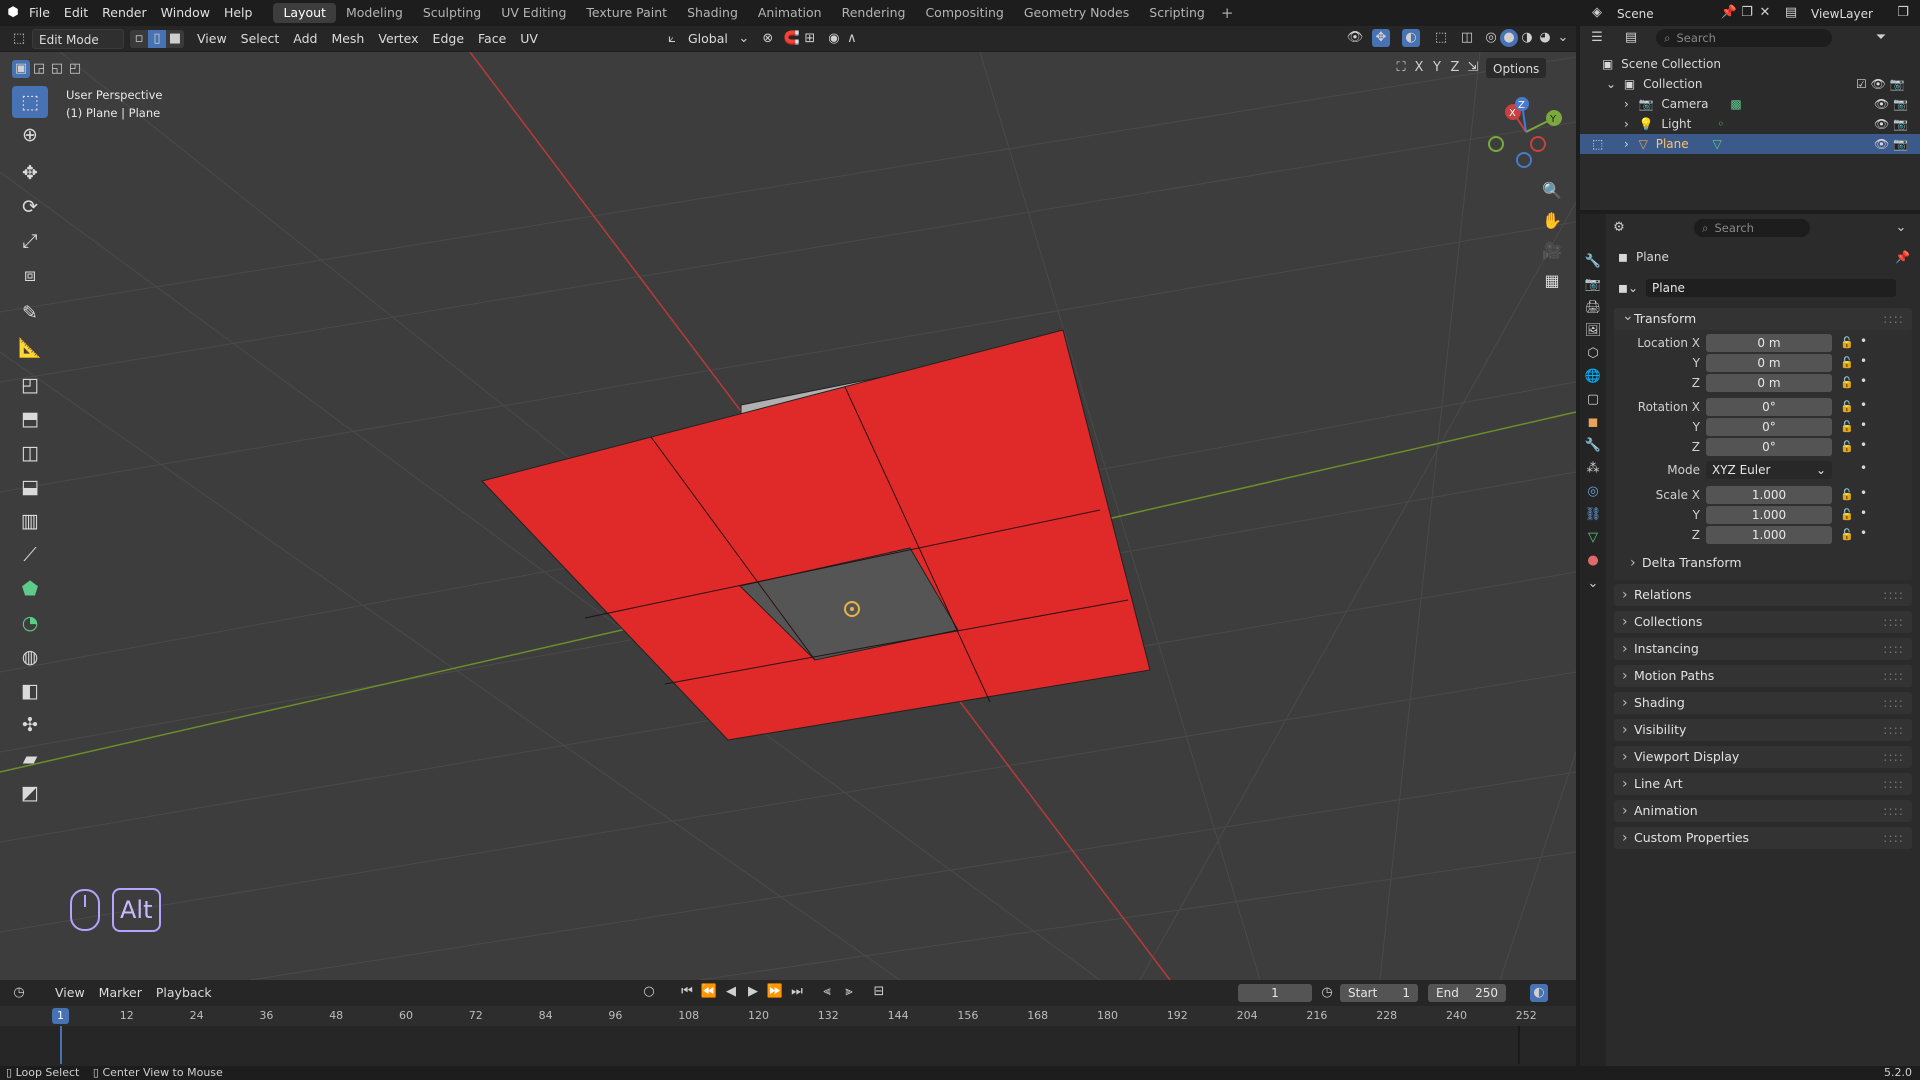  Describe the element at coordinates (1750, 124) in the screenshot. I see `tree-item-light: › 💡 Light ◦ 👁 📷` at that location.